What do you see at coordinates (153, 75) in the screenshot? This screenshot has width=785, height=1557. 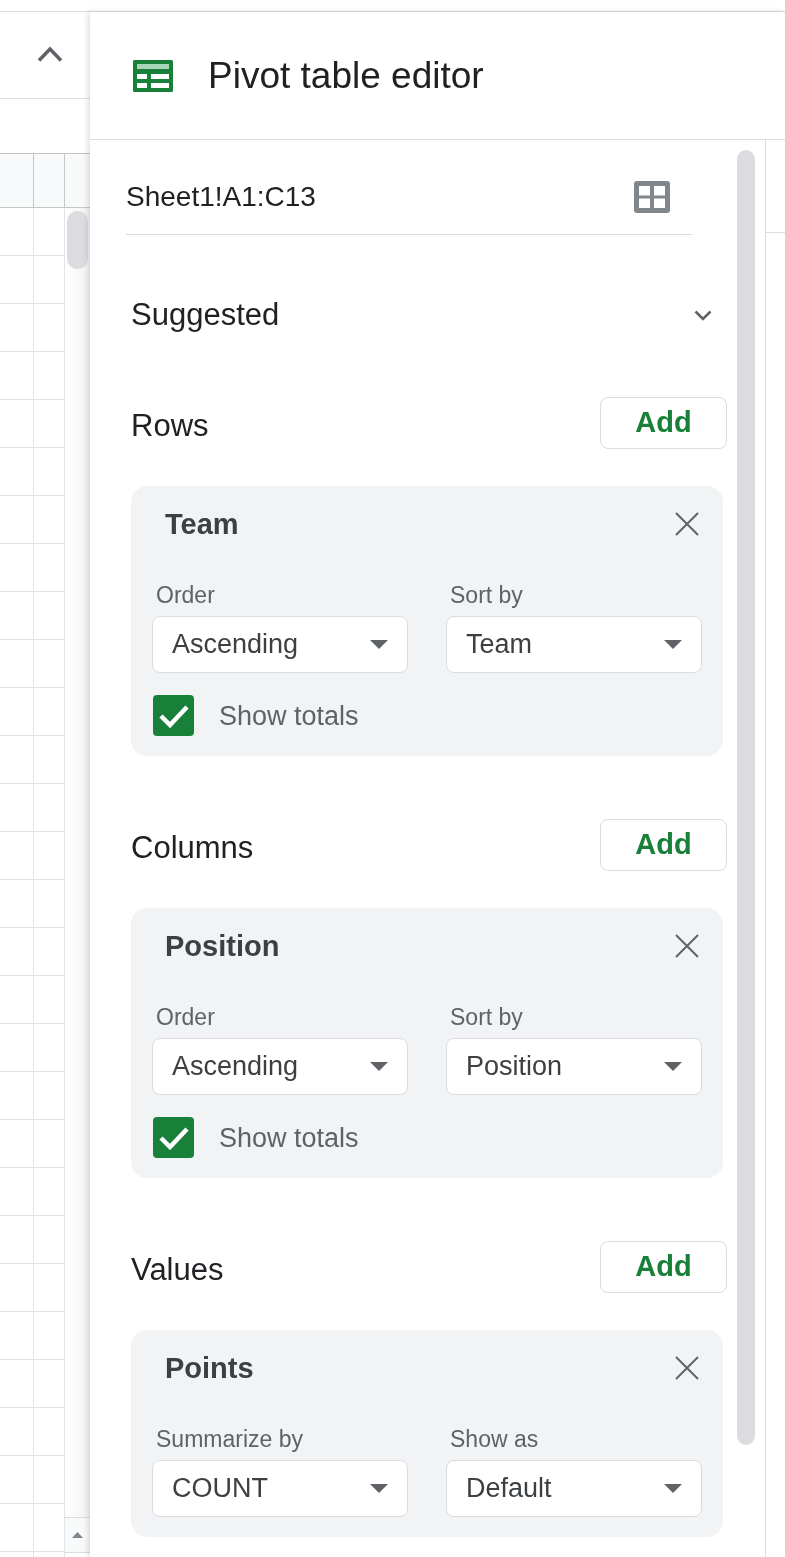 I see `spreadsheet-icon` at bounding box center [153, 75].